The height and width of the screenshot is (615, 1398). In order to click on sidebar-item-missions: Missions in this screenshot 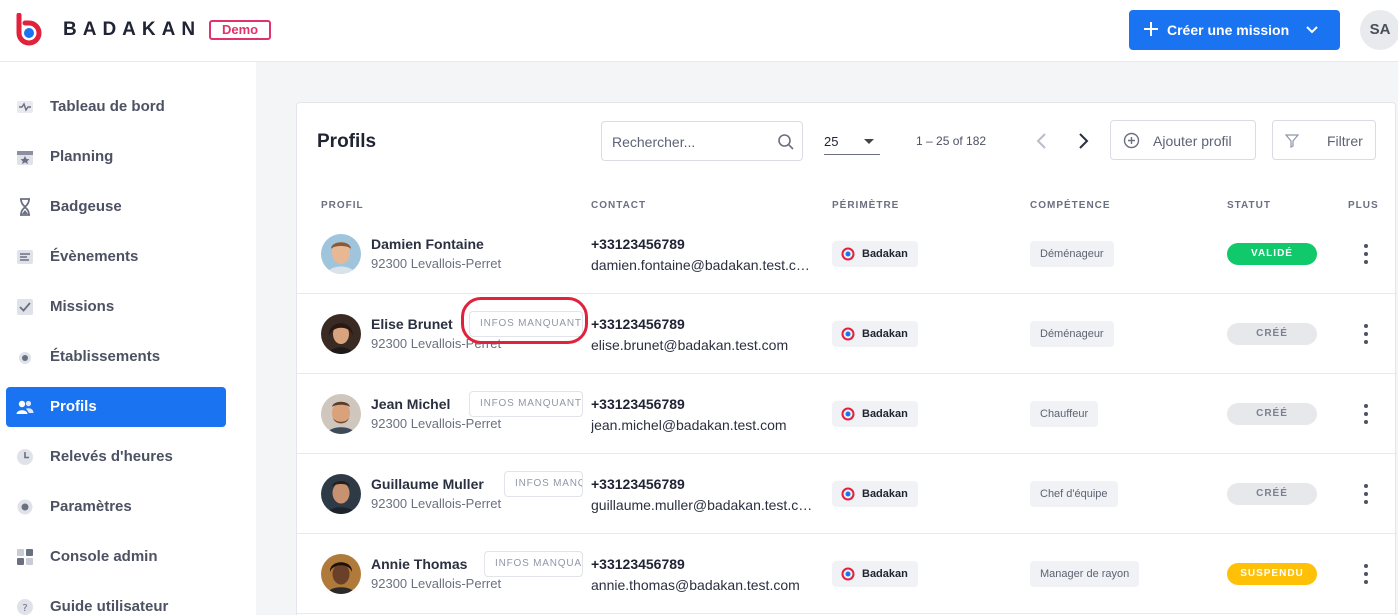, I will do `click(116, 307)`.